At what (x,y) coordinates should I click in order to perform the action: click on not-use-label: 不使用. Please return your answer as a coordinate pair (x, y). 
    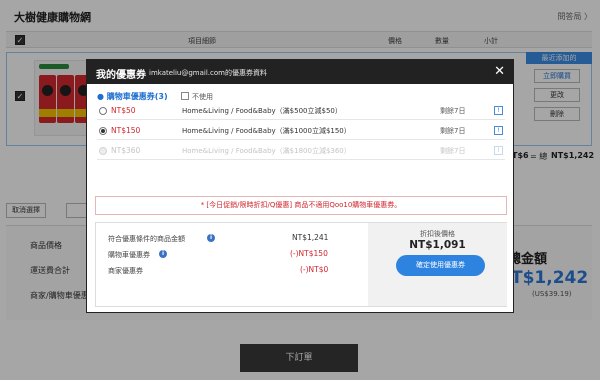
    Looking at the image, I should click on (202, 97).